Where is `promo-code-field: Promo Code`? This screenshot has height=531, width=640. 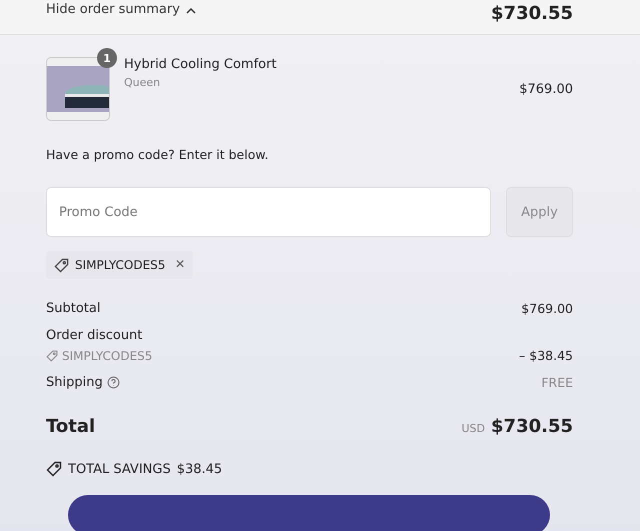 promo-code-field: Promo Code is located at coordinates (268, 212).